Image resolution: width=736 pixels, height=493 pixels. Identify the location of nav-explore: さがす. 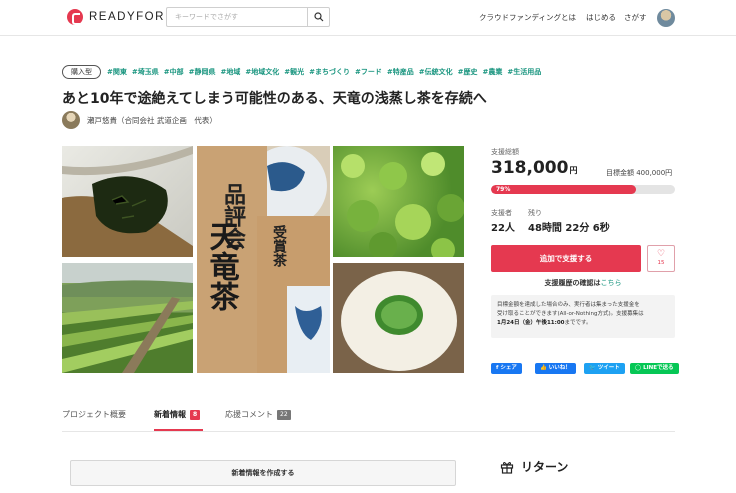
(635, 17).